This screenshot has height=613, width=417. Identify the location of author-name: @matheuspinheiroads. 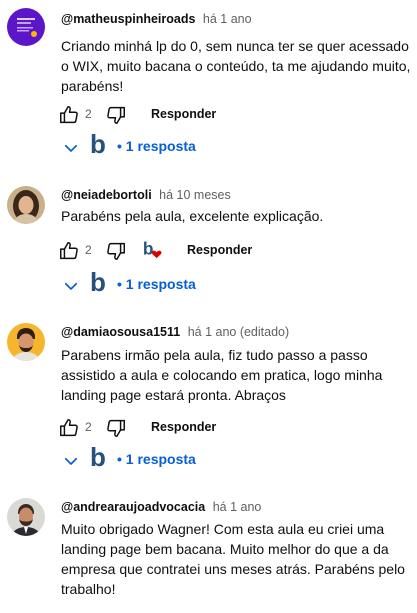
(128, 19).